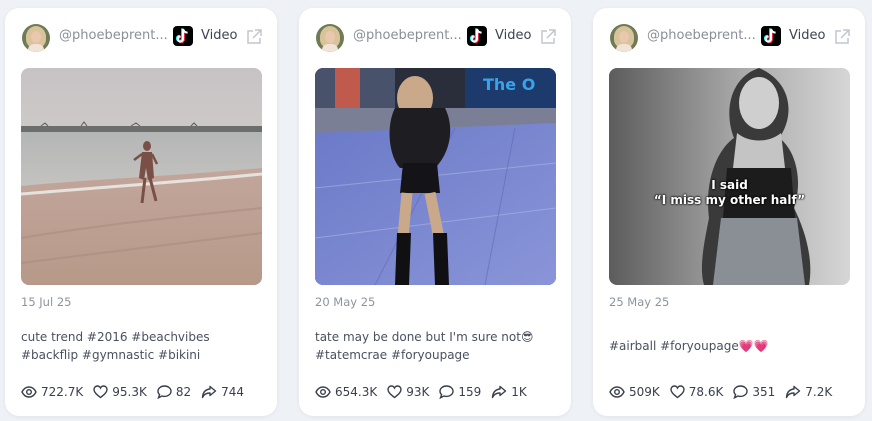 The height and width of the screenshot is (421, 872). I want to click on views-stat: 654.3K, so click(346, 392).